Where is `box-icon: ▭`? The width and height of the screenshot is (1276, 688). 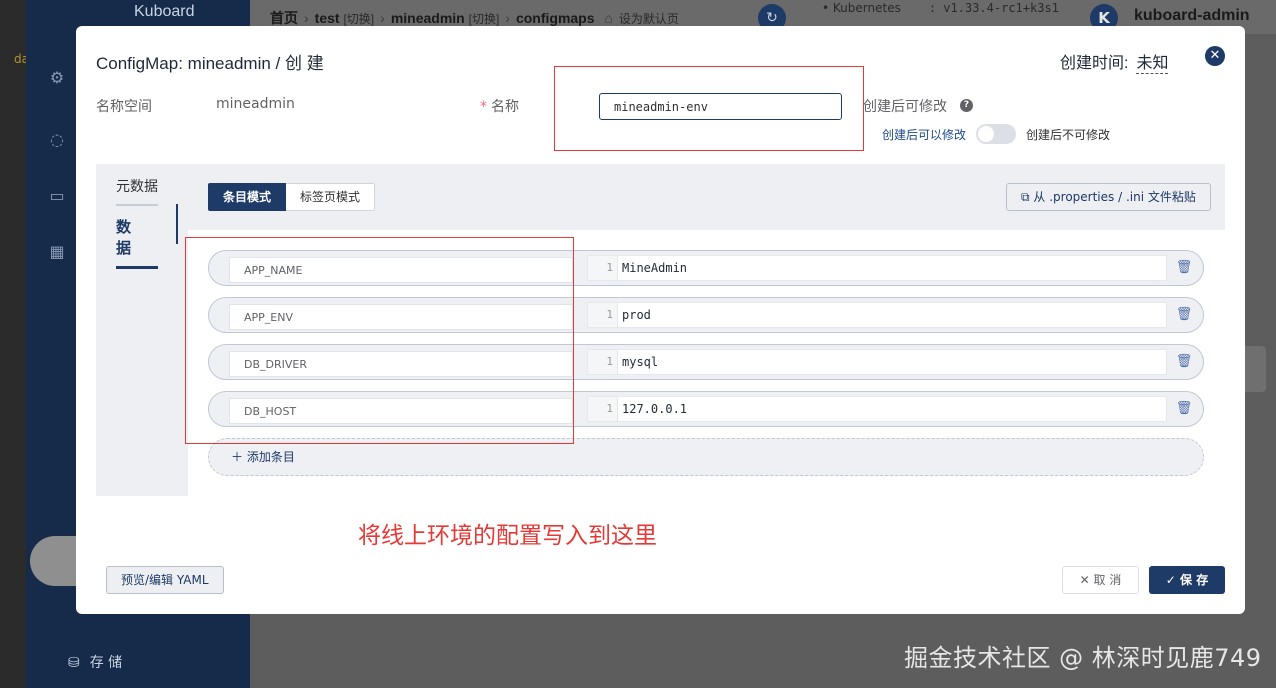 box-icon: ▭ is located at coordinates (57, 195).